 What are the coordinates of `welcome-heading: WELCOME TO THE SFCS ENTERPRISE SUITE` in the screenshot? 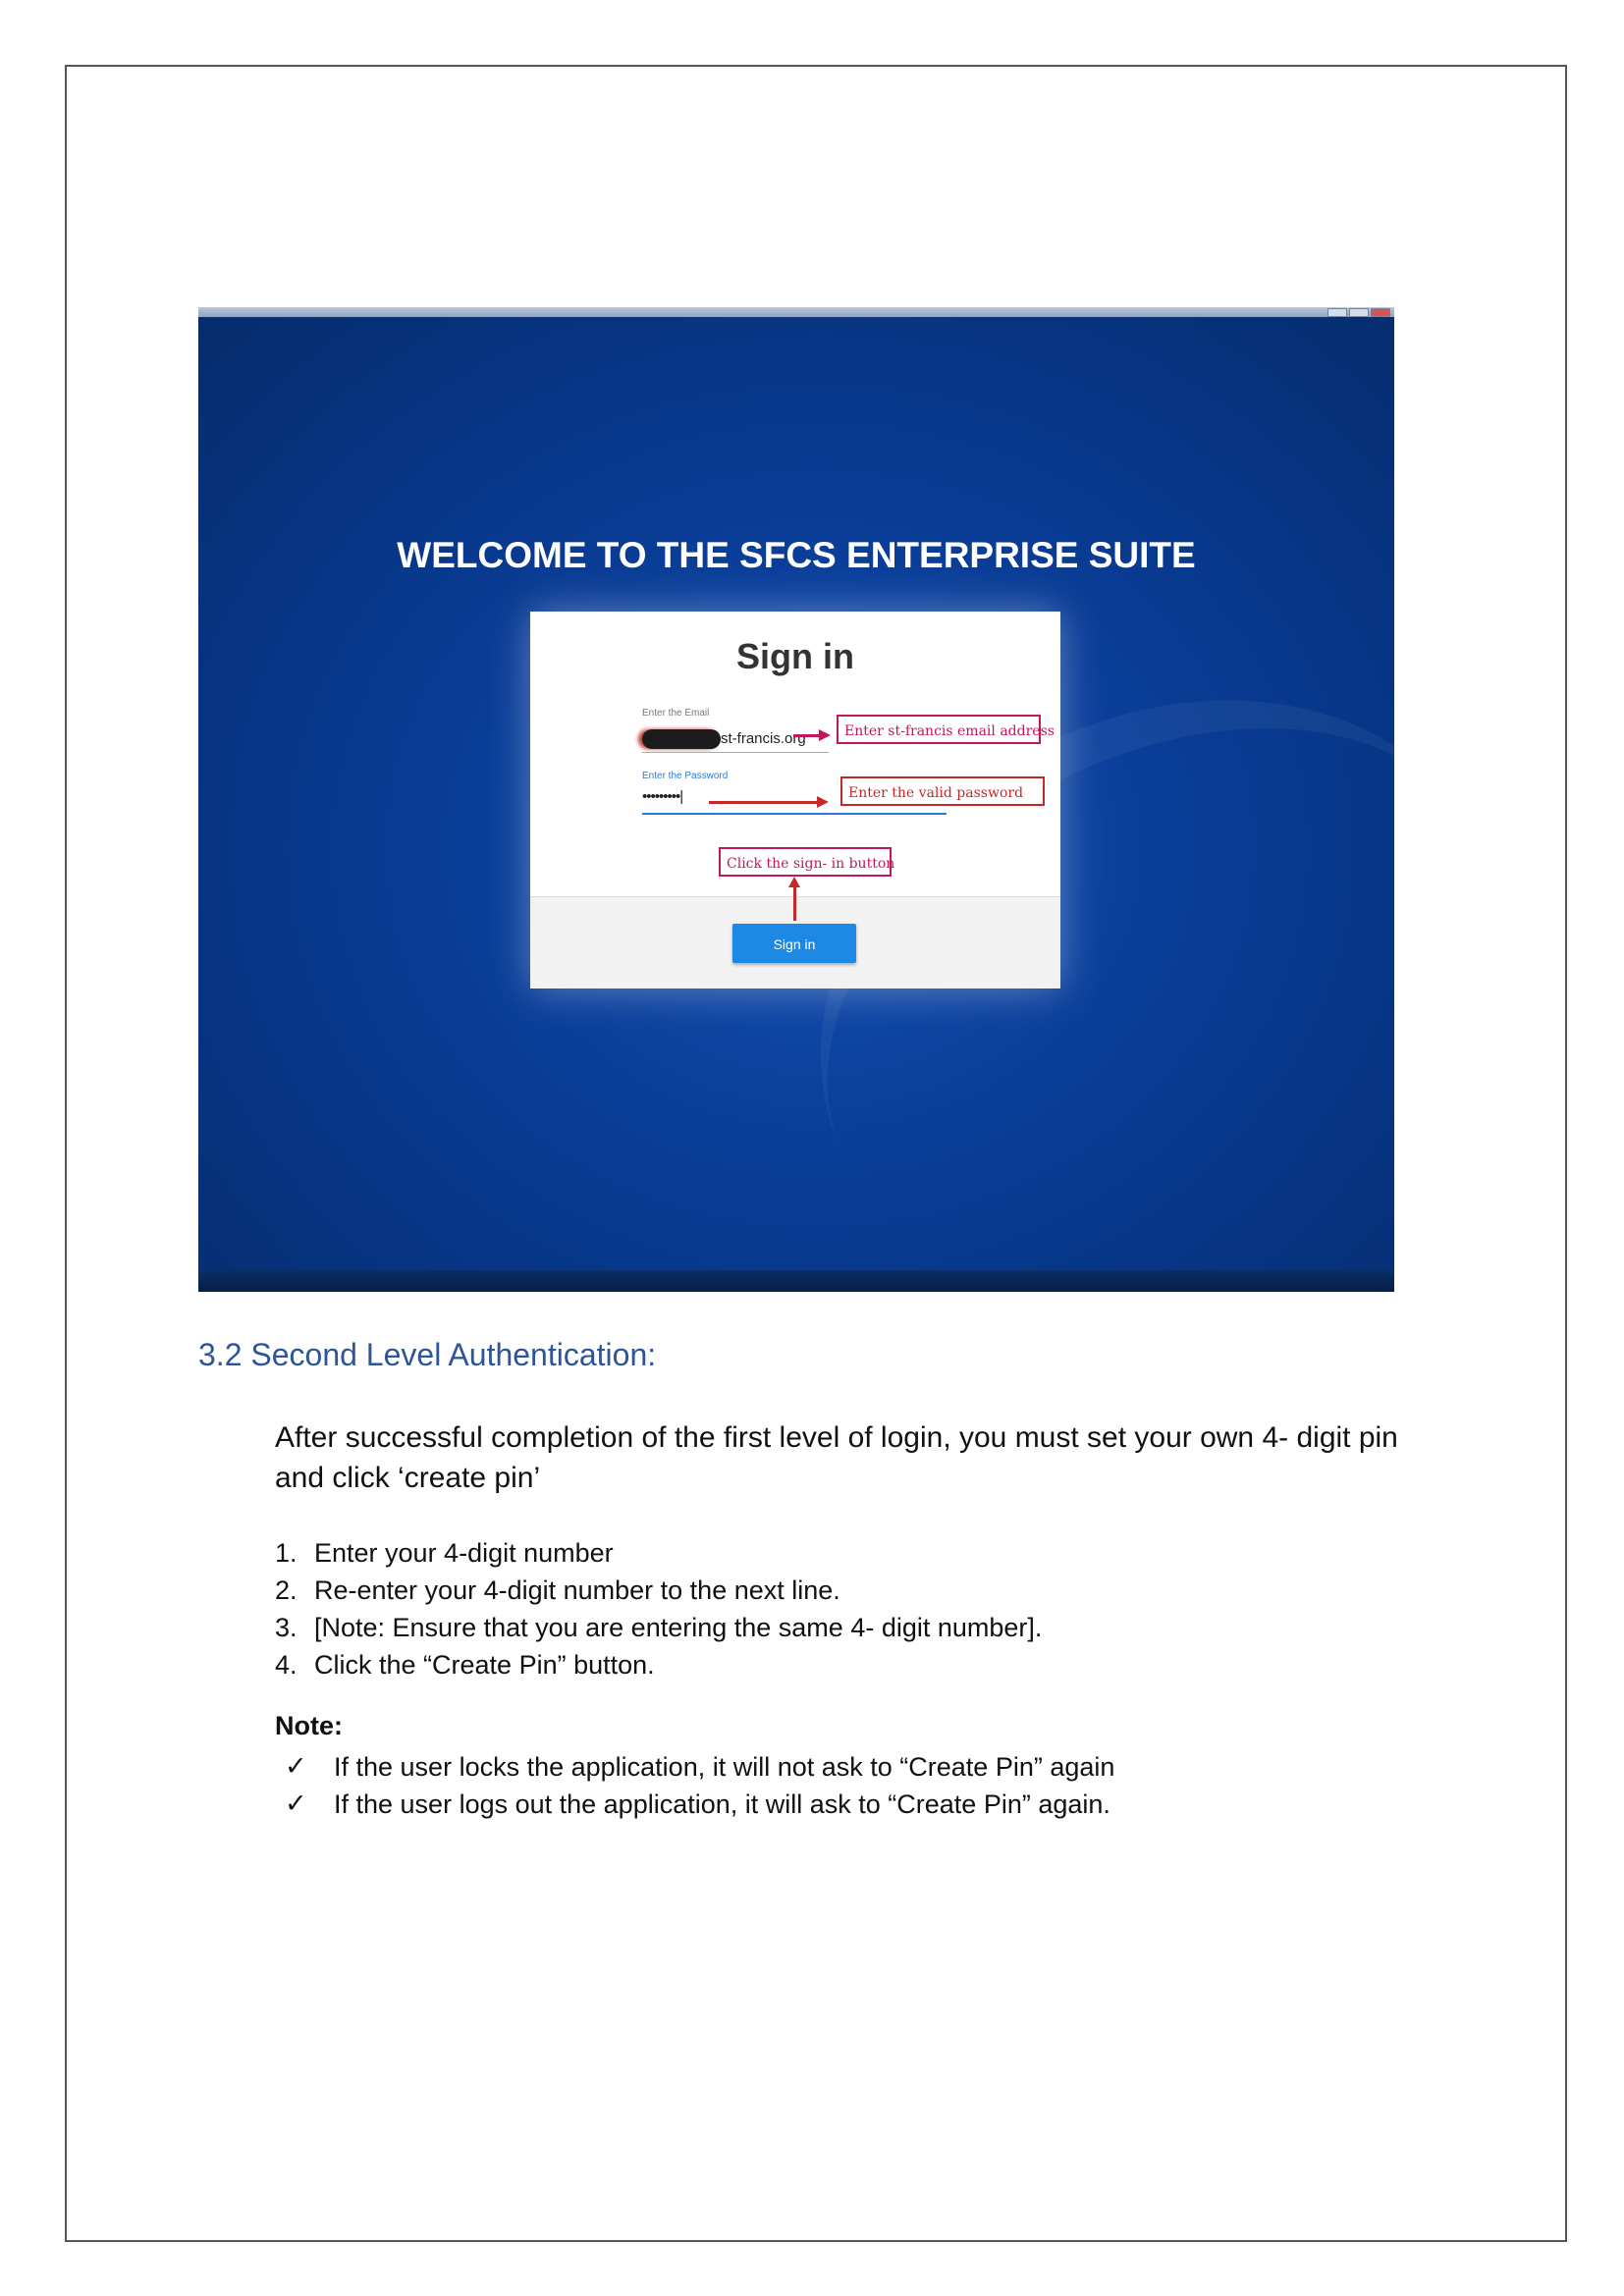 It's located at (796, 555).